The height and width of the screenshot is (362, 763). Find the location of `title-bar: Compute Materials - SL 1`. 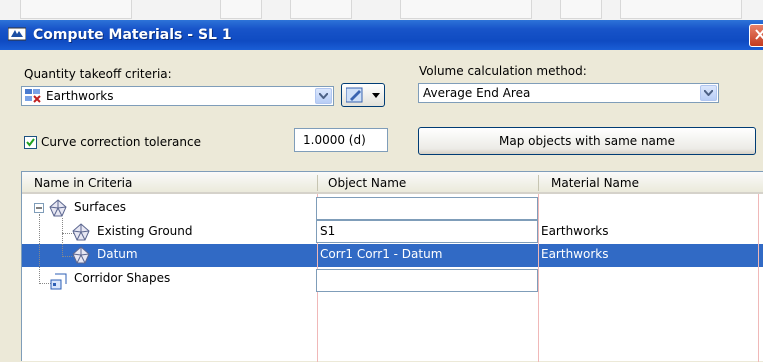

title-bar: Compute Materials - SL 1 is located at coordinates (381, 35).